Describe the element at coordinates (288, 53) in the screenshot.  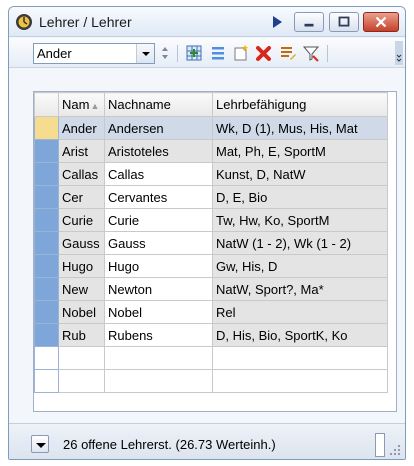
I see `edit-list-icon` at that location.